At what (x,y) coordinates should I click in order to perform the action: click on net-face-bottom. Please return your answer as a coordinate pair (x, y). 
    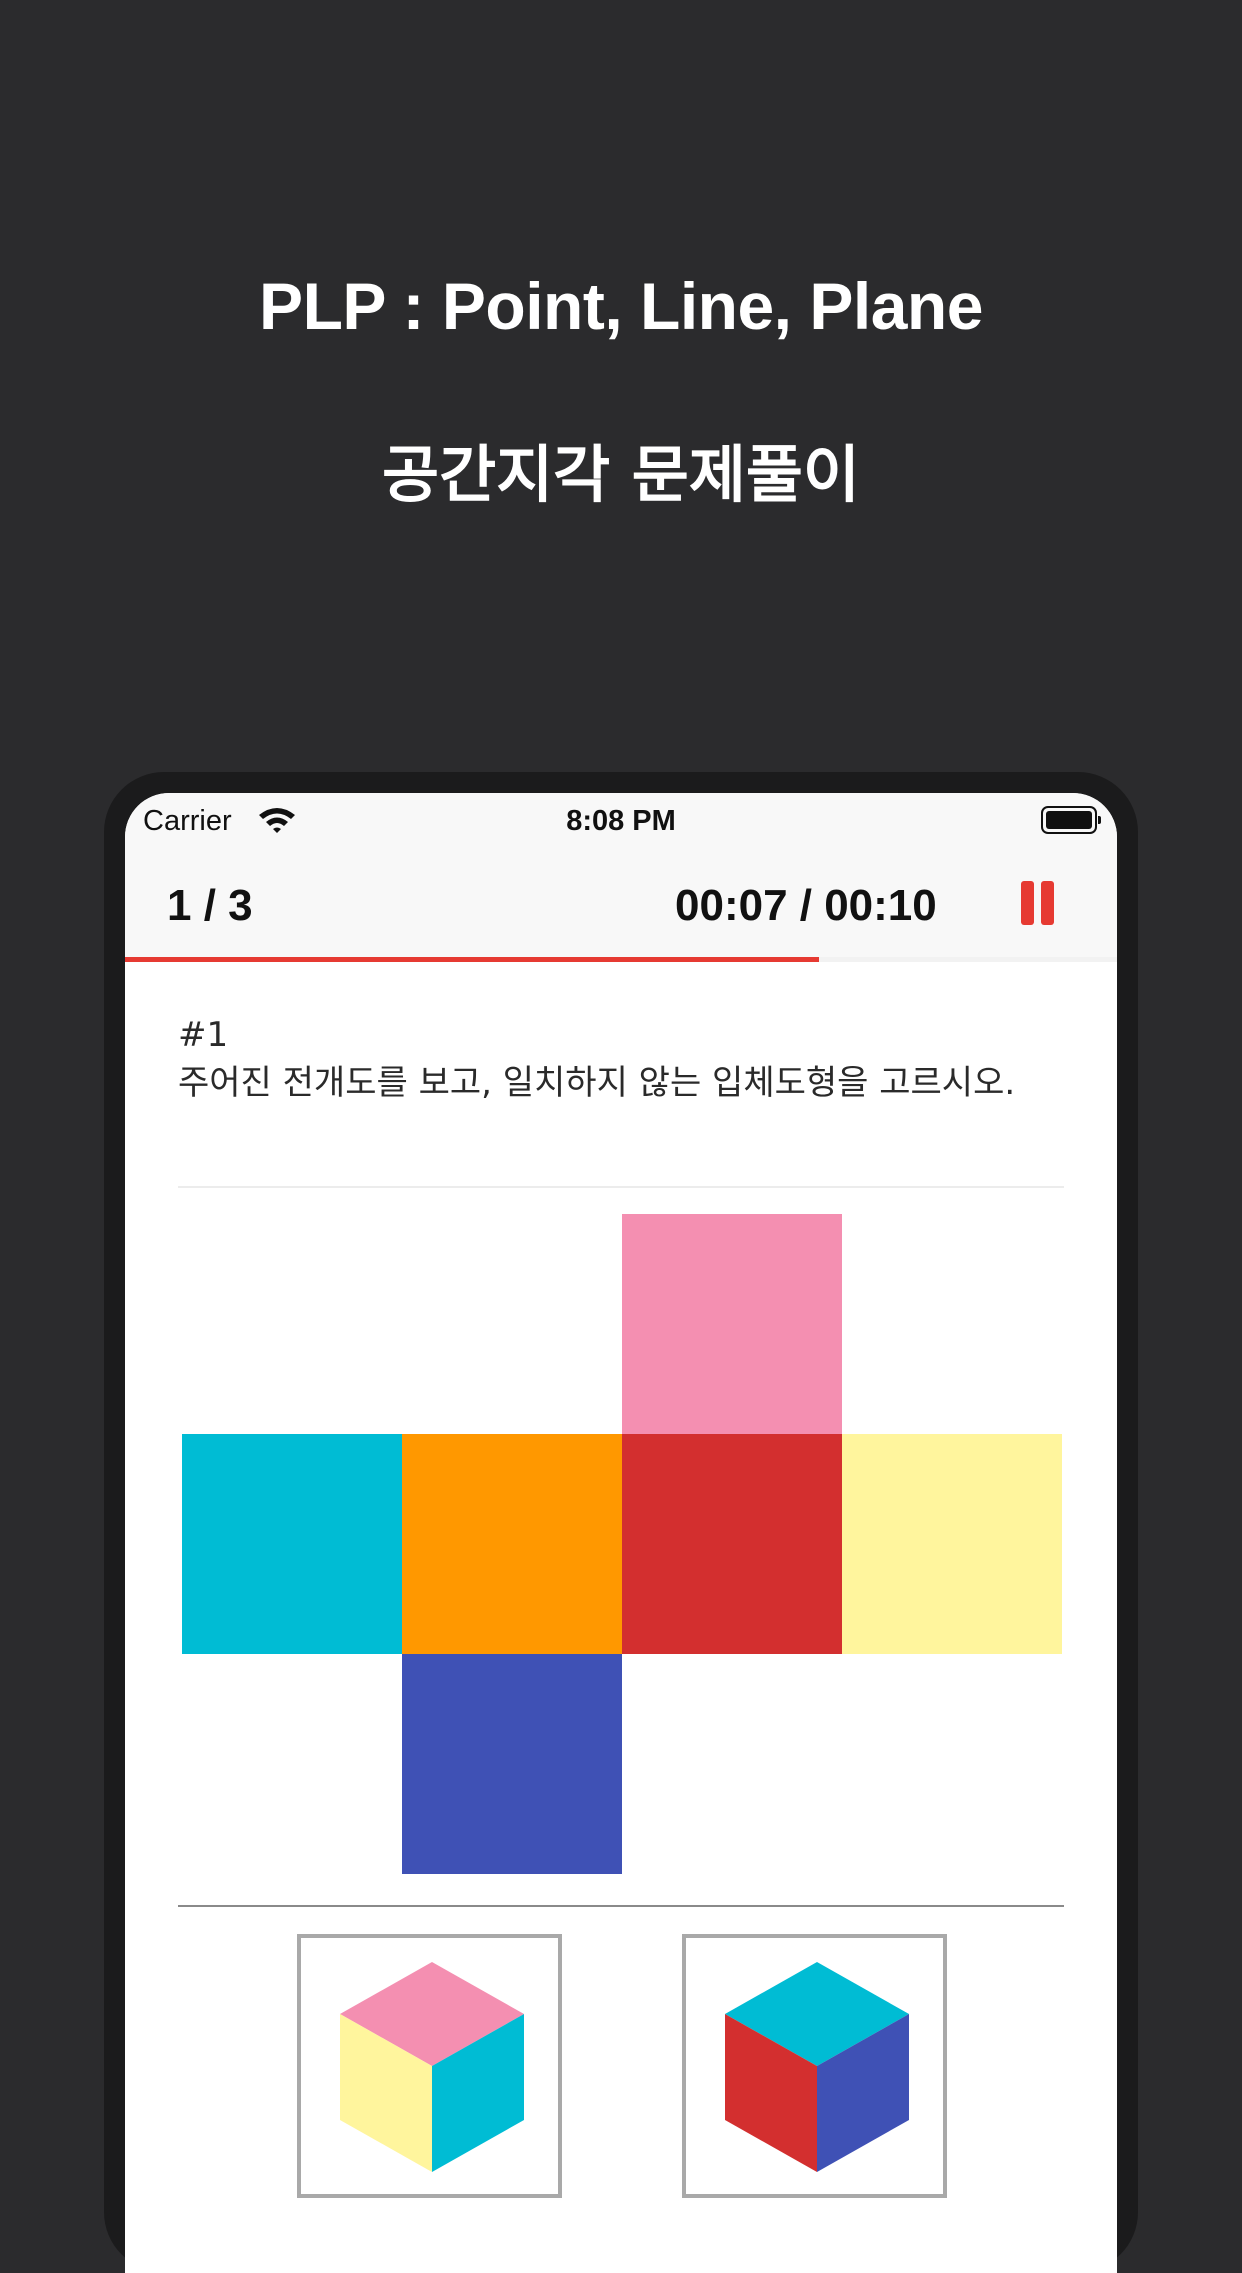
    Looking at the image, I should click on (512, 1764).